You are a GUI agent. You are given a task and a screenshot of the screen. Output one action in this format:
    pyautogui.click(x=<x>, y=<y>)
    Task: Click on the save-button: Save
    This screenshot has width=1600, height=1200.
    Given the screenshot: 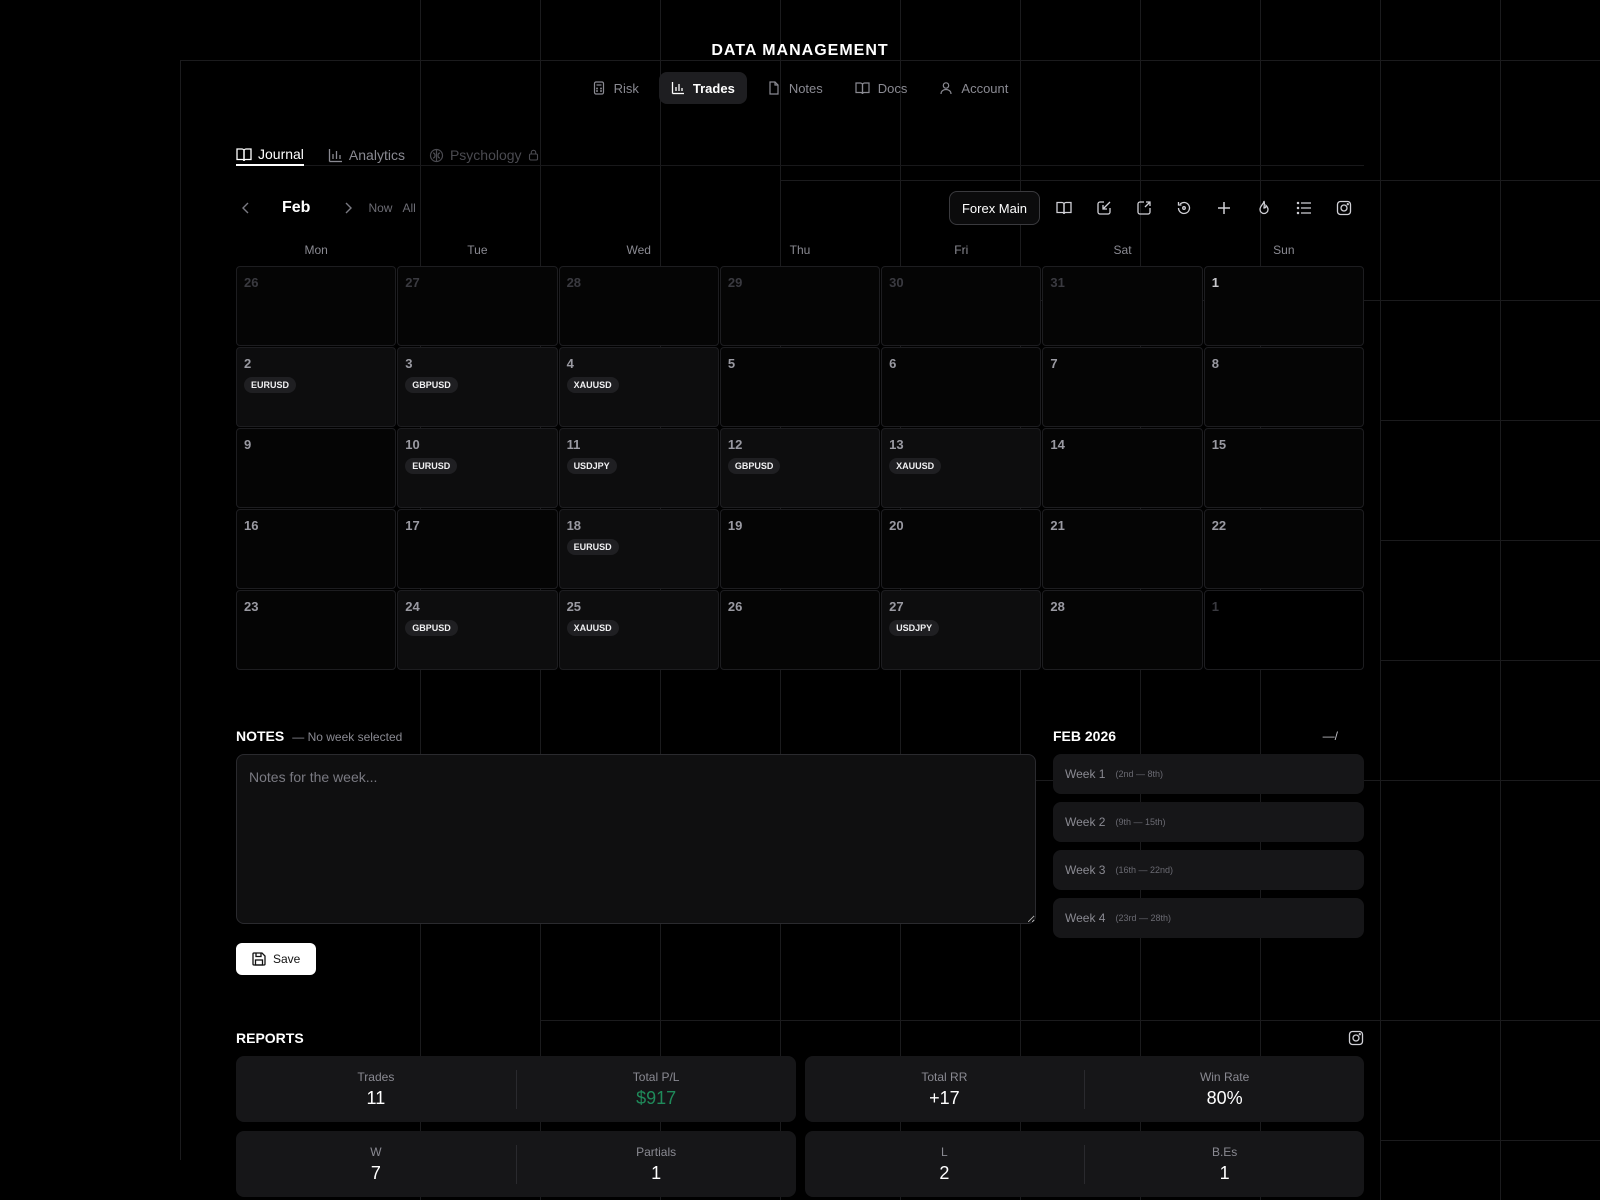 What is the action you would take?
    pyautogui.click(x=276, y=959)
    